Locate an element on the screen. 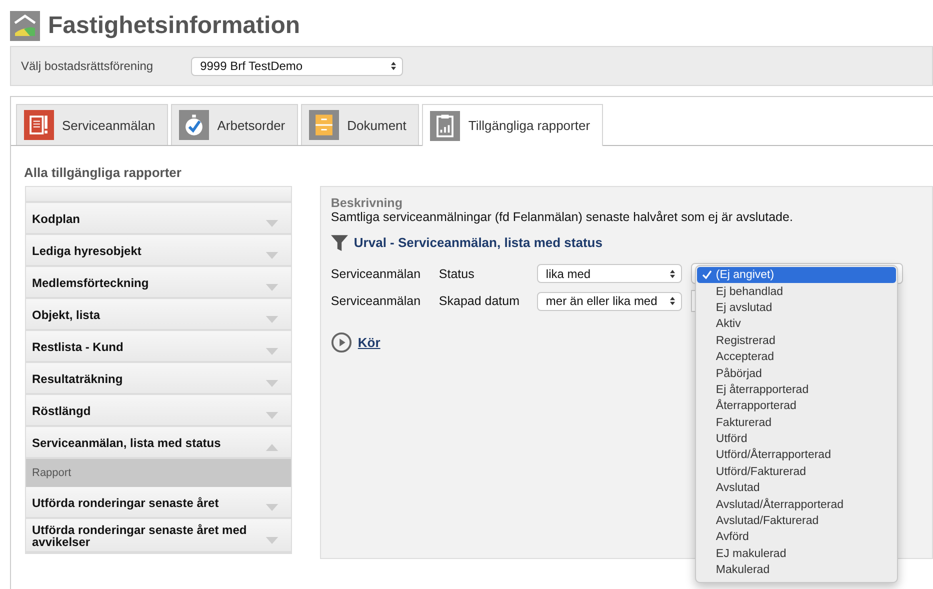  dropdown-option: EJ makulerad is located at coordinates (796, 554).